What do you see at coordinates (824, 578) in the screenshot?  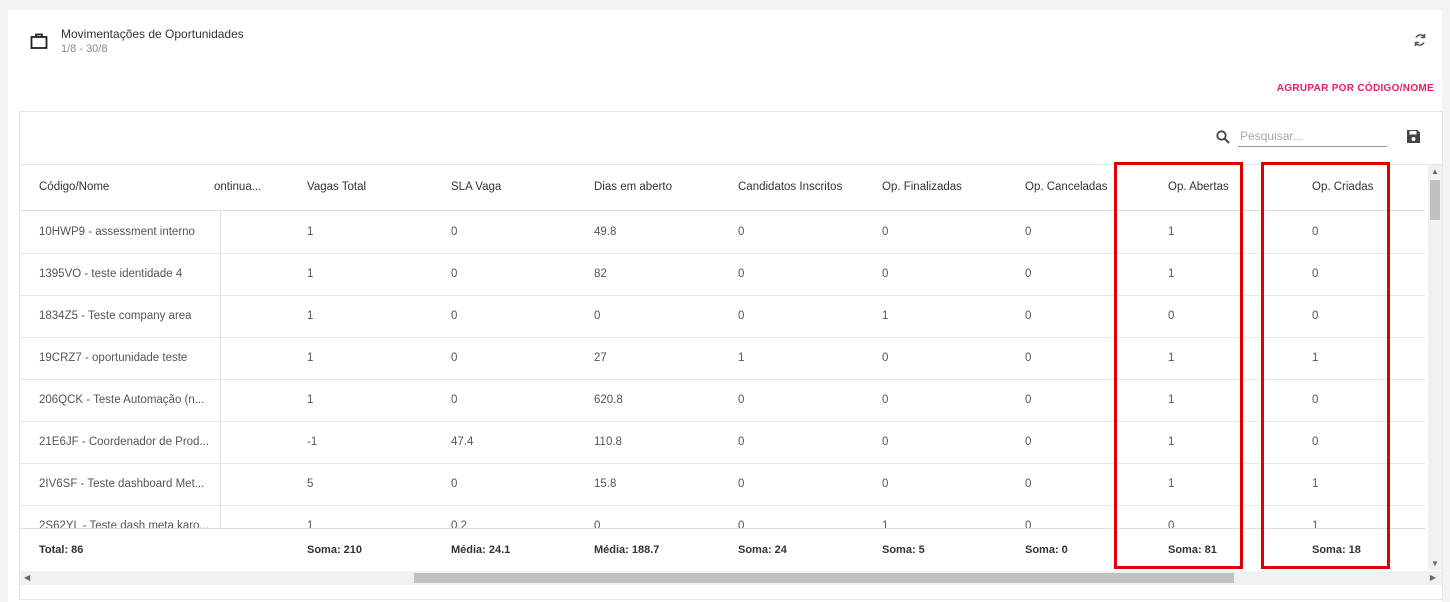 I see `horizontal-scroll-thumb` at bounding box center [824, 578].